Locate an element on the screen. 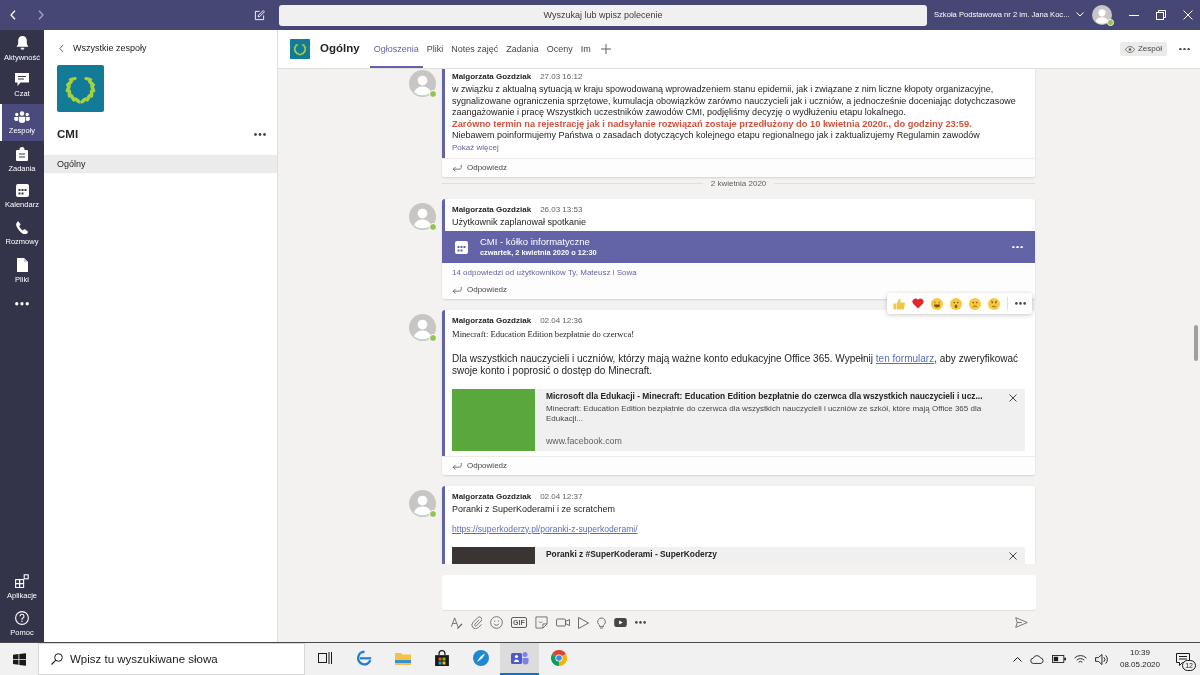 The image size is (1200, 675). taskbar-search-field: Wpisz tu wyszukiwane słowa is located at coordinates (171, 659).